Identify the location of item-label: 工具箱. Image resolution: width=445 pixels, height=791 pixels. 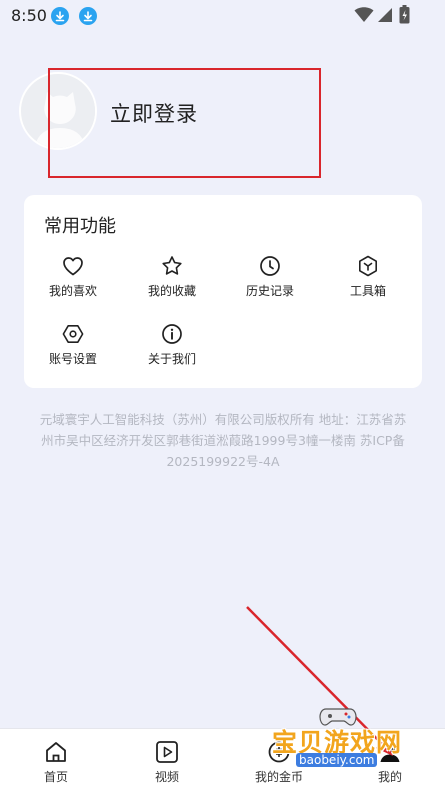
(367, 291).